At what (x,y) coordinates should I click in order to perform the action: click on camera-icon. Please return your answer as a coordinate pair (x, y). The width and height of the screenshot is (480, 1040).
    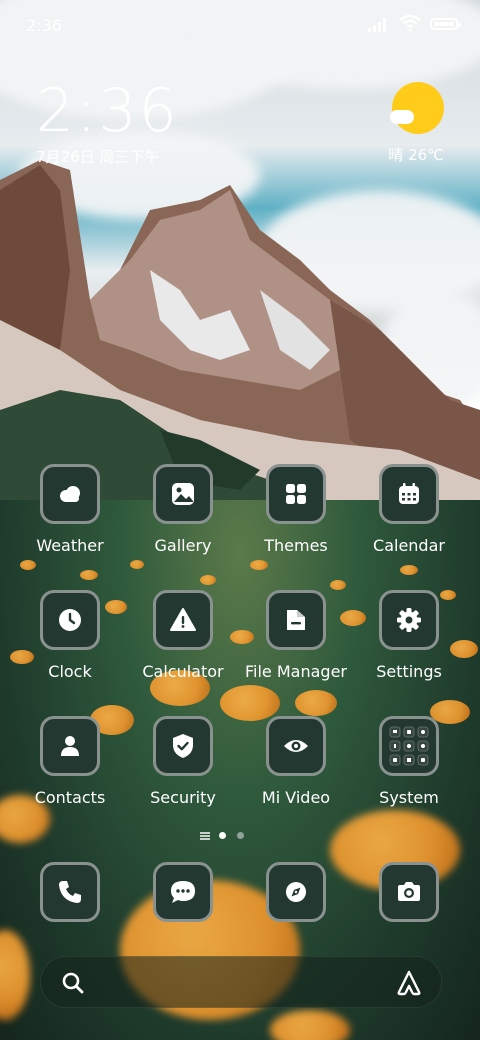
    Looking at the image, I should click on (409, 892).